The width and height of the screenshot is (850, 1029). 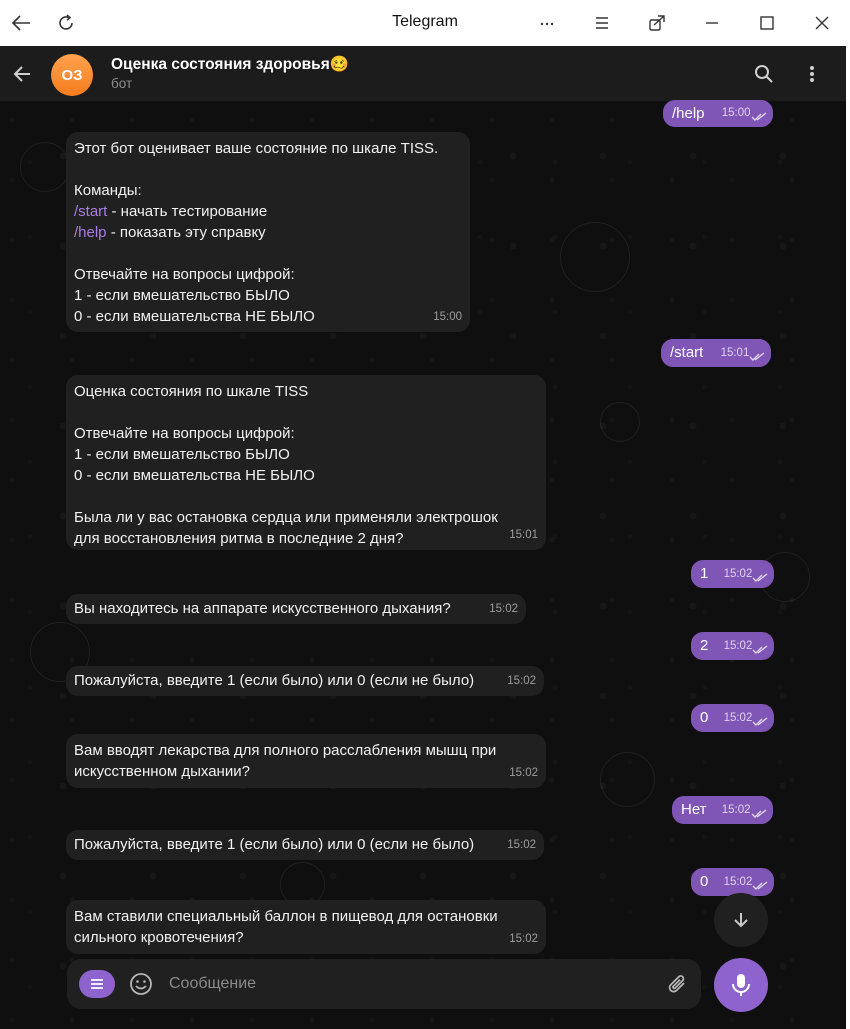 I want to click on message-outgoing: /help 15:00, so click(x=718, y=113).